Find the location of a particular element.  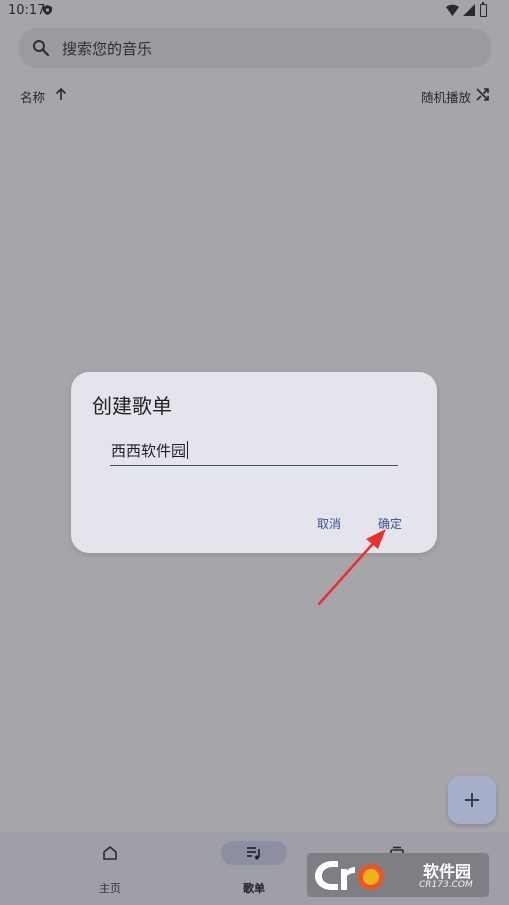

shuffle-icon is located at coordinates (482, 94).